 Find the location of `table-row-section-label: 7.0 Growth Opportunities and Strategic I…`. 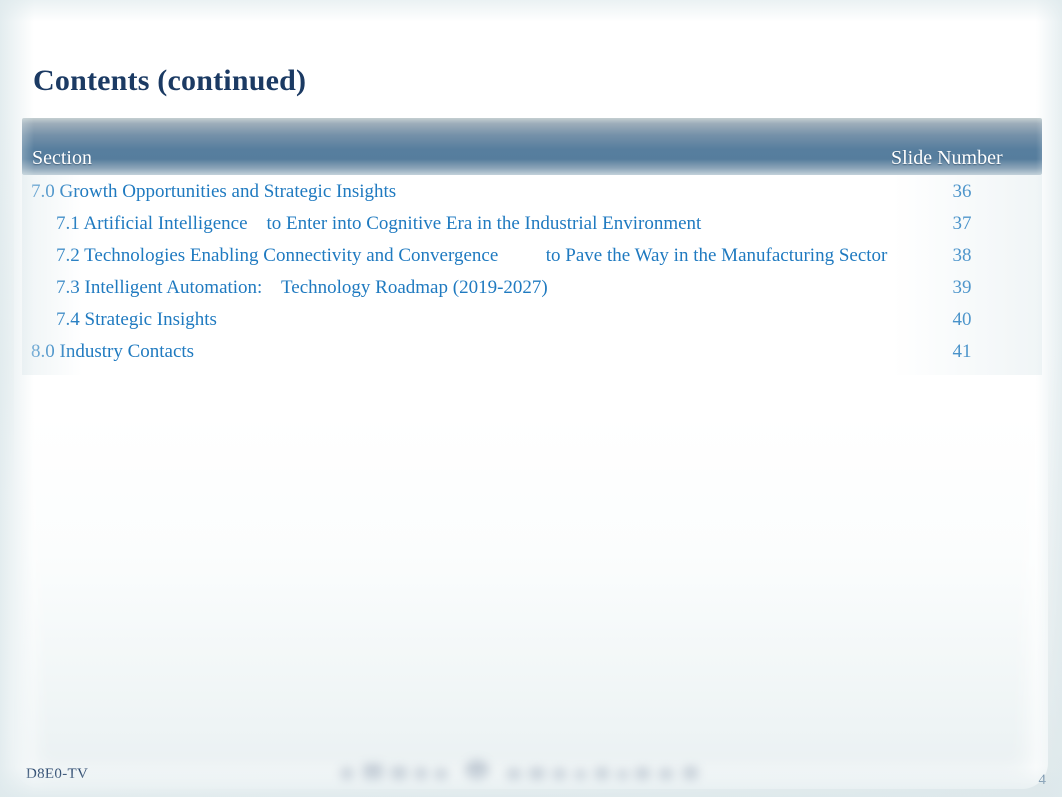

table-row-section-label: 7.0 Growth Opportunities and Strategic I… is located at coordinates (214, 191).